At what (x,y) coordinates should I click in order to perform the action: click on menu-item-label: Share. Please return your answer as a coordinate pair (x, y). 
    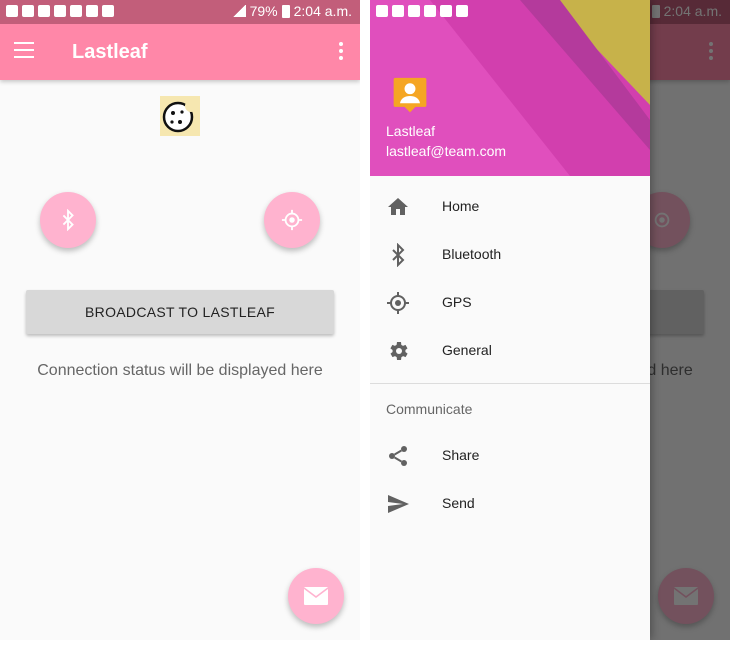
    Looking at the image, I should click on (461, 455).